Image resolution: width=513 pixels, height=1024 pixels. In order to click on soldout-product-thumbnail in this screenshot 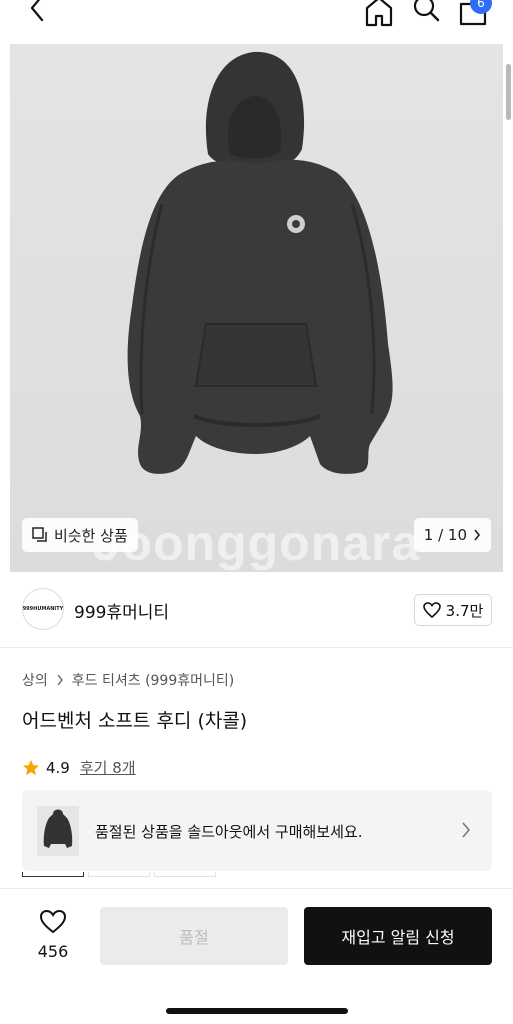, I will do `click(58, 831)`.